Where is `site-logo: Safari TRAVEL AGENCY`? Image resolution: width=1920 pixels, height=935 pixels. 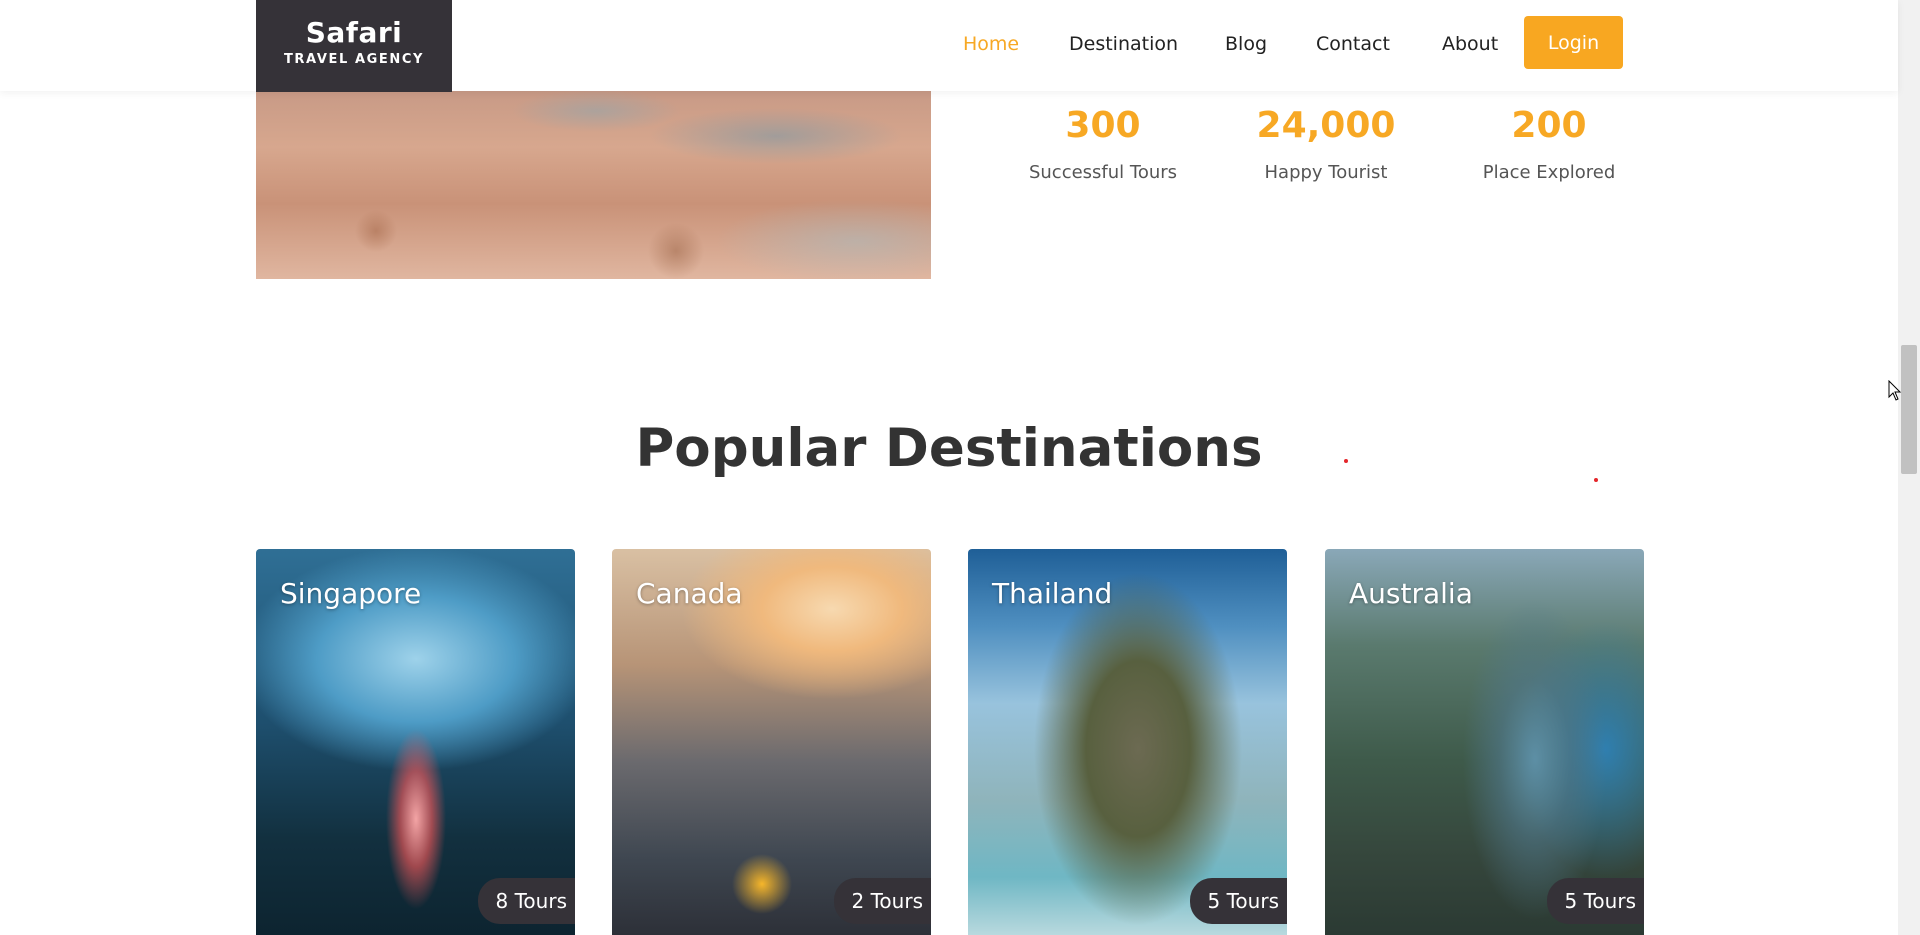 site-logo: Safari TRAVEL AGENCY is located at coordinates (354, 46).